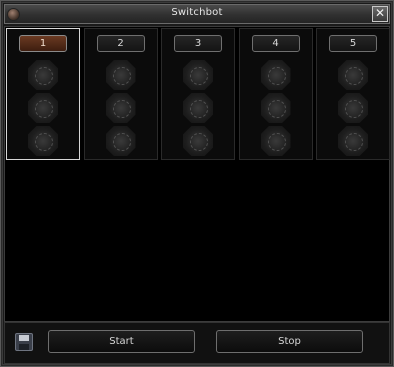  Describe the element at coordinates (275, 43) in the screenshot. I see `slot-tab-4: 4` at that location.